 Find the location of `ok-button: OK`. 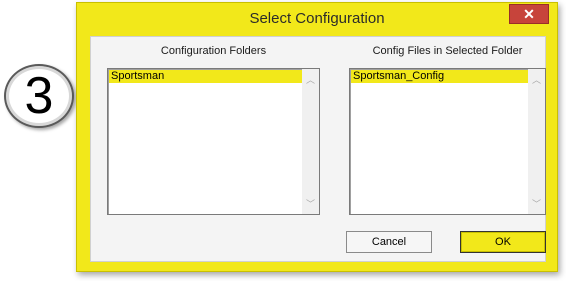

ok-button: OK is located at coordinates (503, 242).